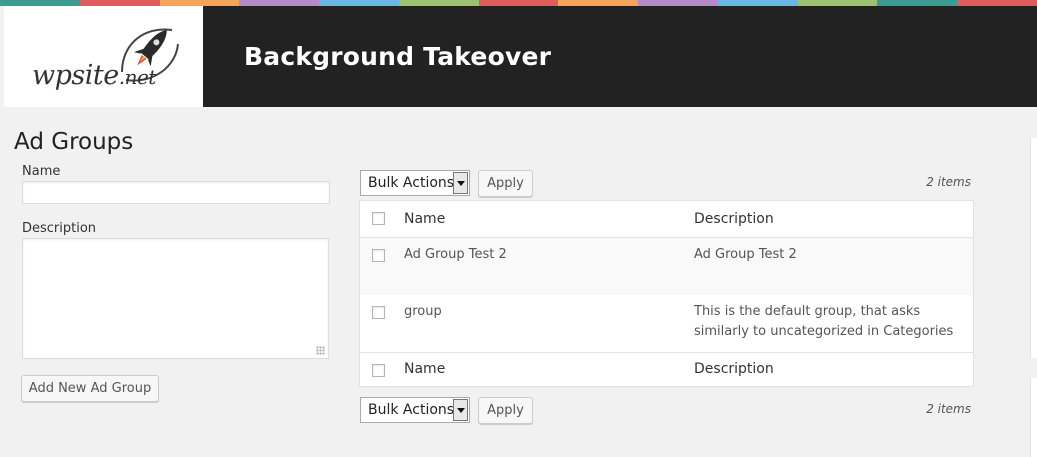 This screenshot has width=1037, height=457. What do you see at coordinates (505, 410) in the screenshot?
I see `apply-button-bottom: Apply` at bounding box center [505, 410].